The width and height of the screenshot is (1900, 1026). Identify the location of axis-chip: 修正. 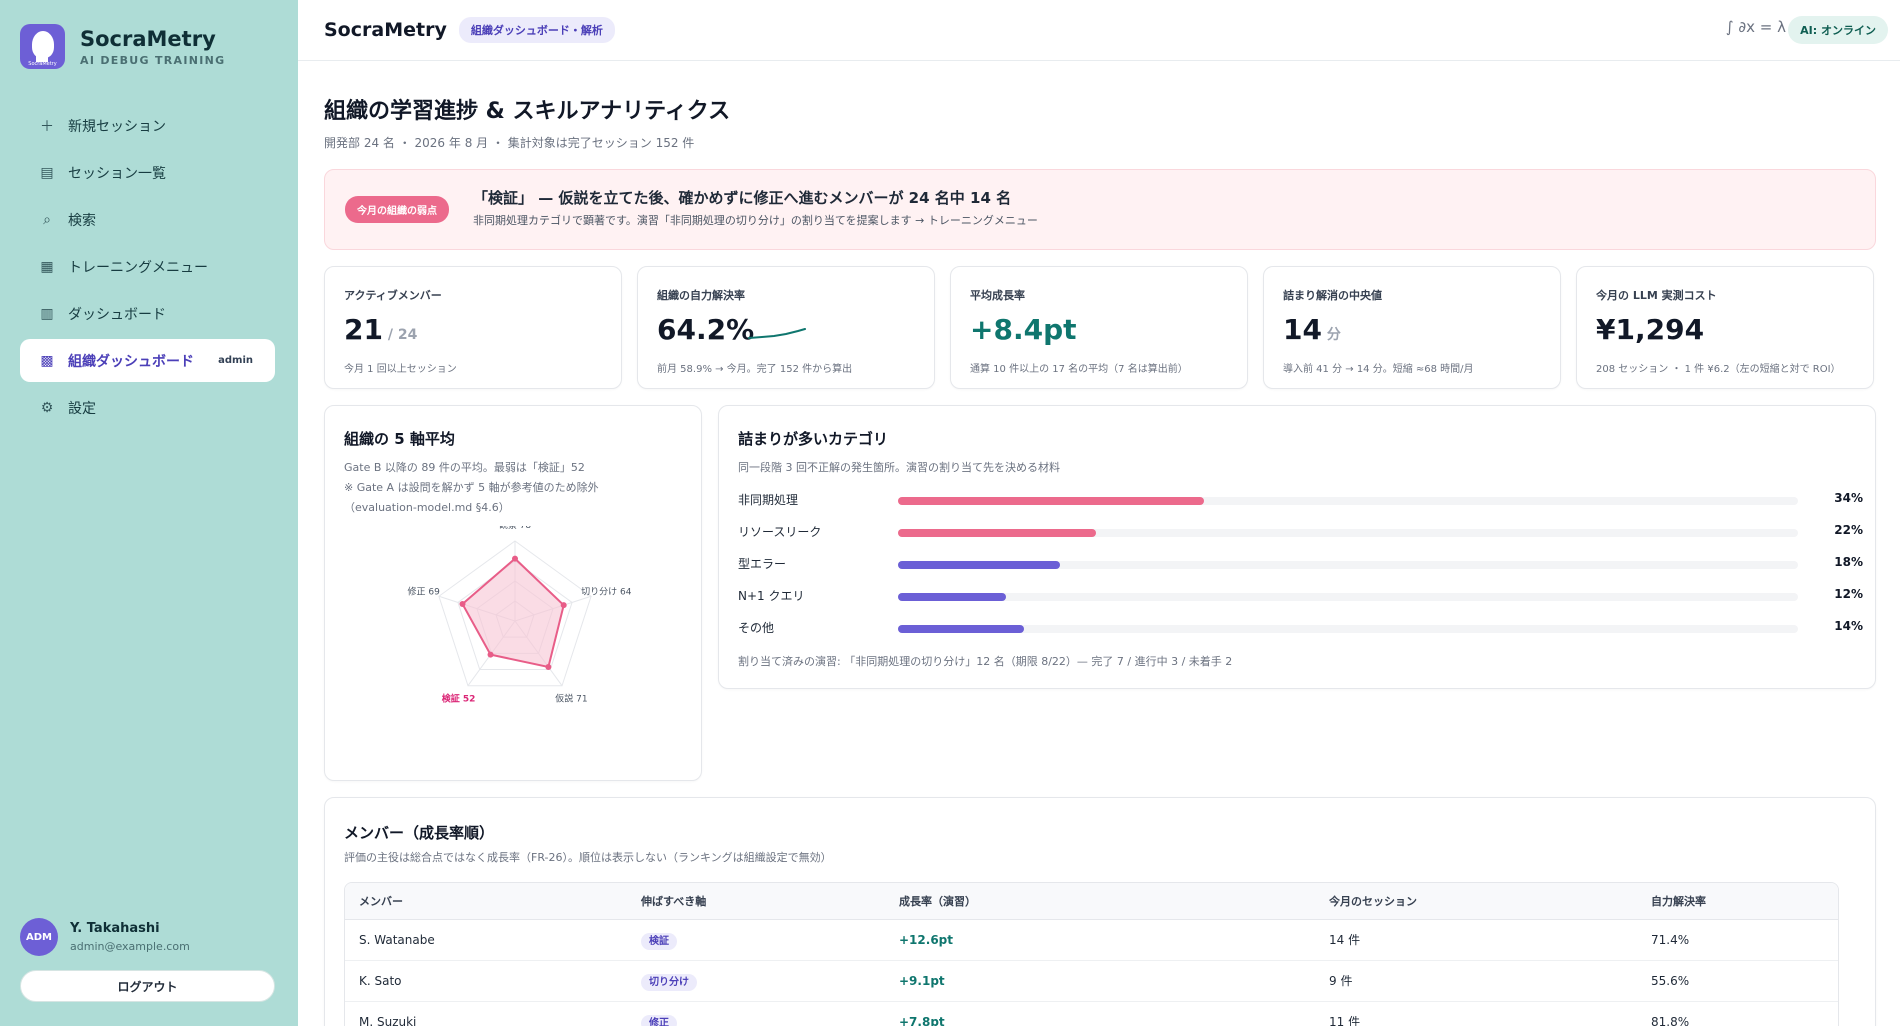
(659, 1020).